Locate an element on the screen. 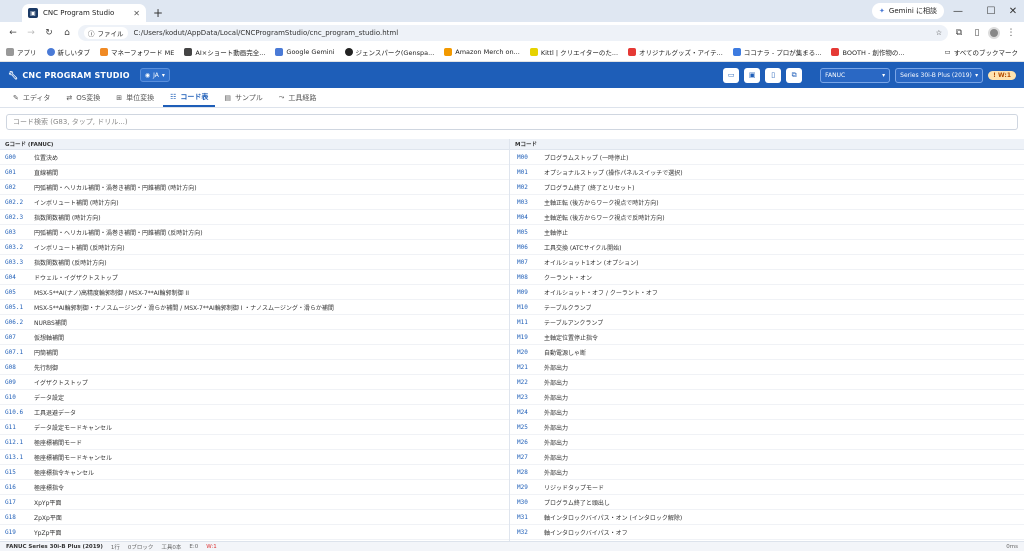 Image resolution: width=1024 pixels, height=551 pixels. controller-select: FANUC ▾ is located at coordinates (855, 75).